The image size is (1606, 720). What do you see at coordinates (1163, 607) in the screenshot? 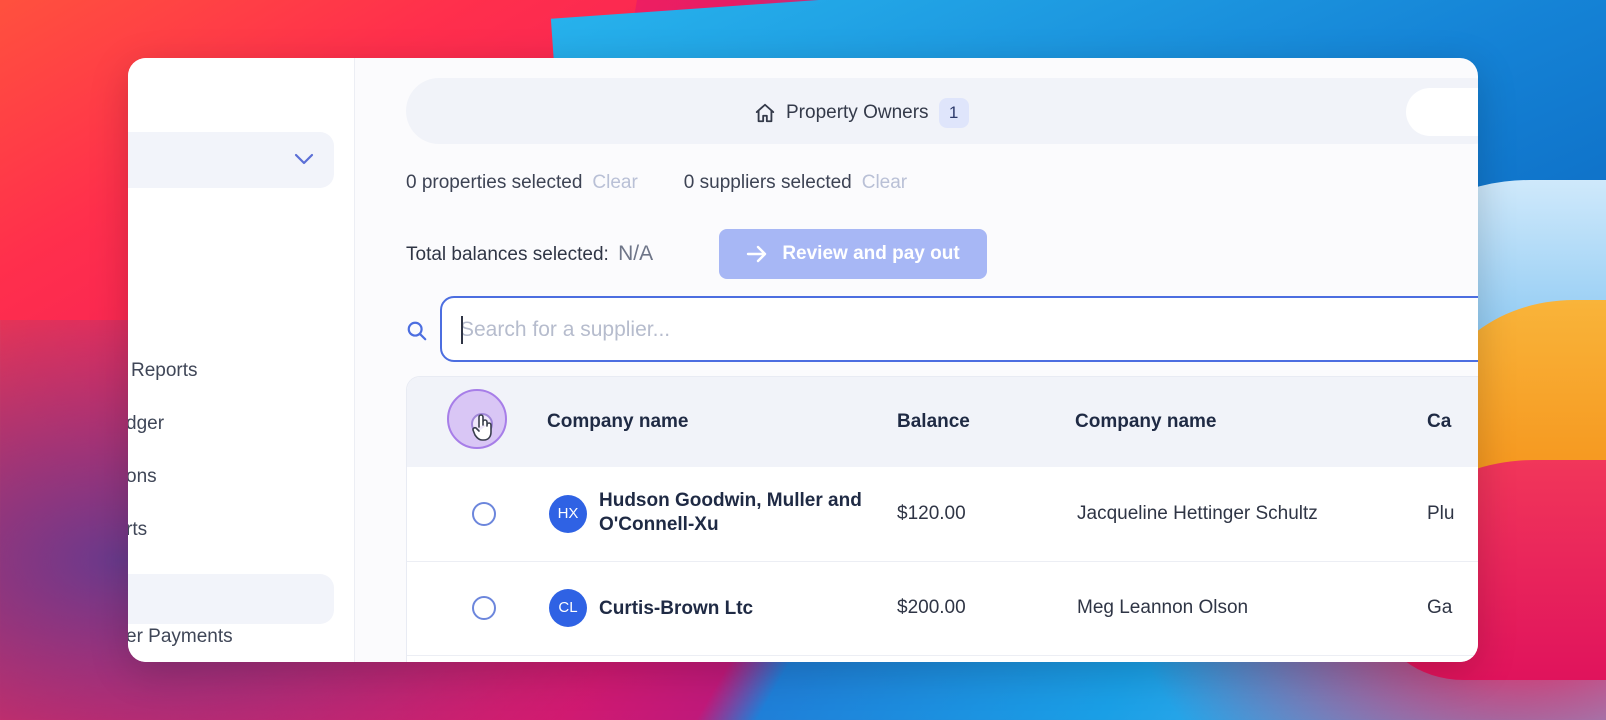
I see `contact-name-cell: Meg Leannon Olson` at bounding box center [1163, 607].